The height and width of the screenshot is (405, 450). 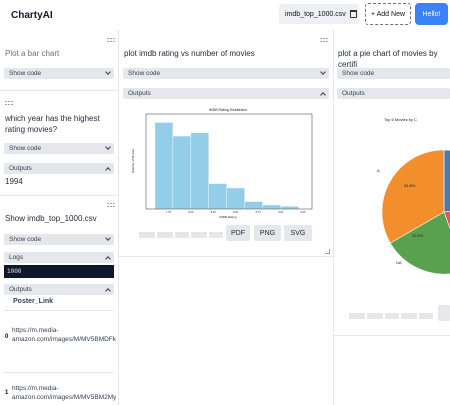 I want to click on logs-label: Logs, so click(x=16, y=257).